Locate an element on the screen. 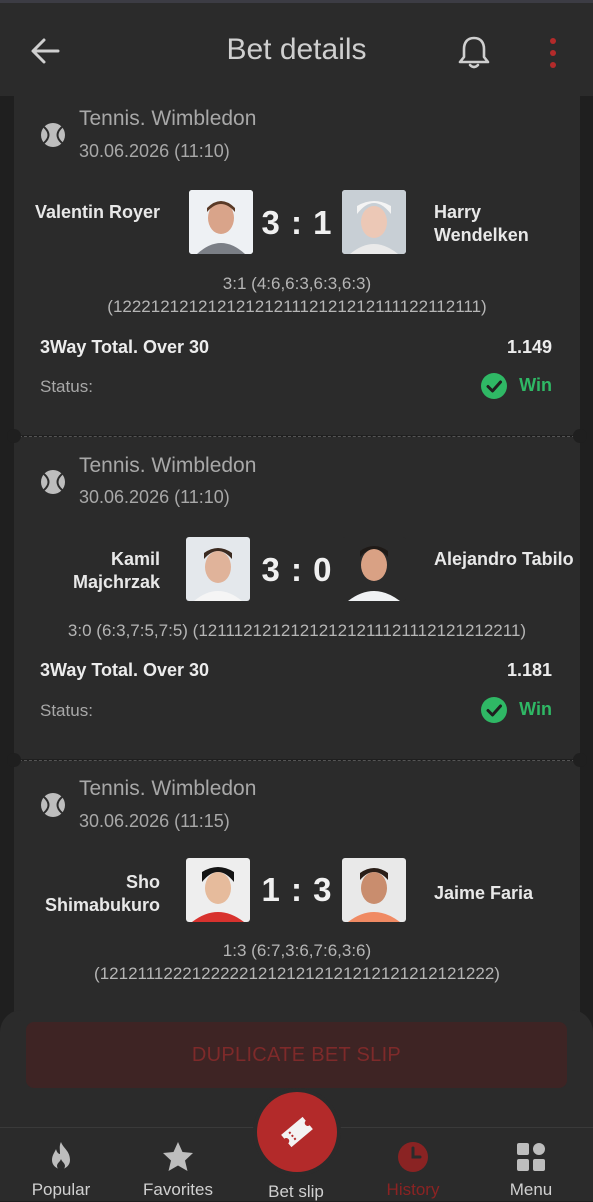 This screenshot has width=593, height=1202. nav-label: Favorites is located at coordinates (178, 1189).